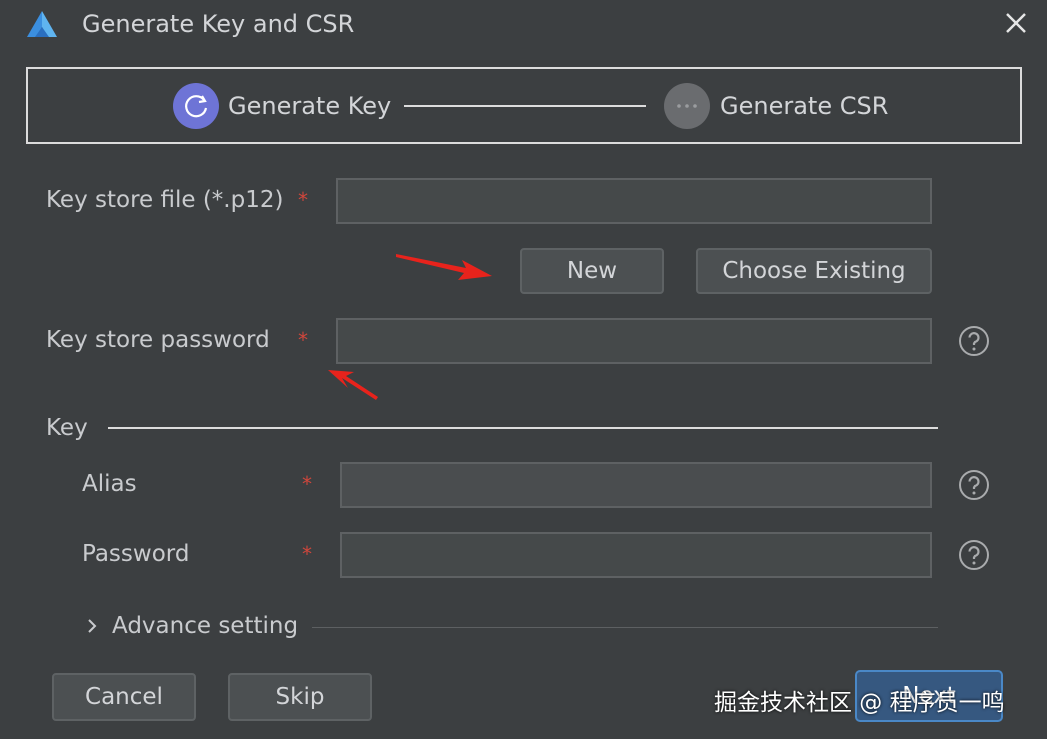  What do you see at coordinates (300, 697) in the screenshot?
I see `skip-button: Skip` at bounding box center [300, 697].